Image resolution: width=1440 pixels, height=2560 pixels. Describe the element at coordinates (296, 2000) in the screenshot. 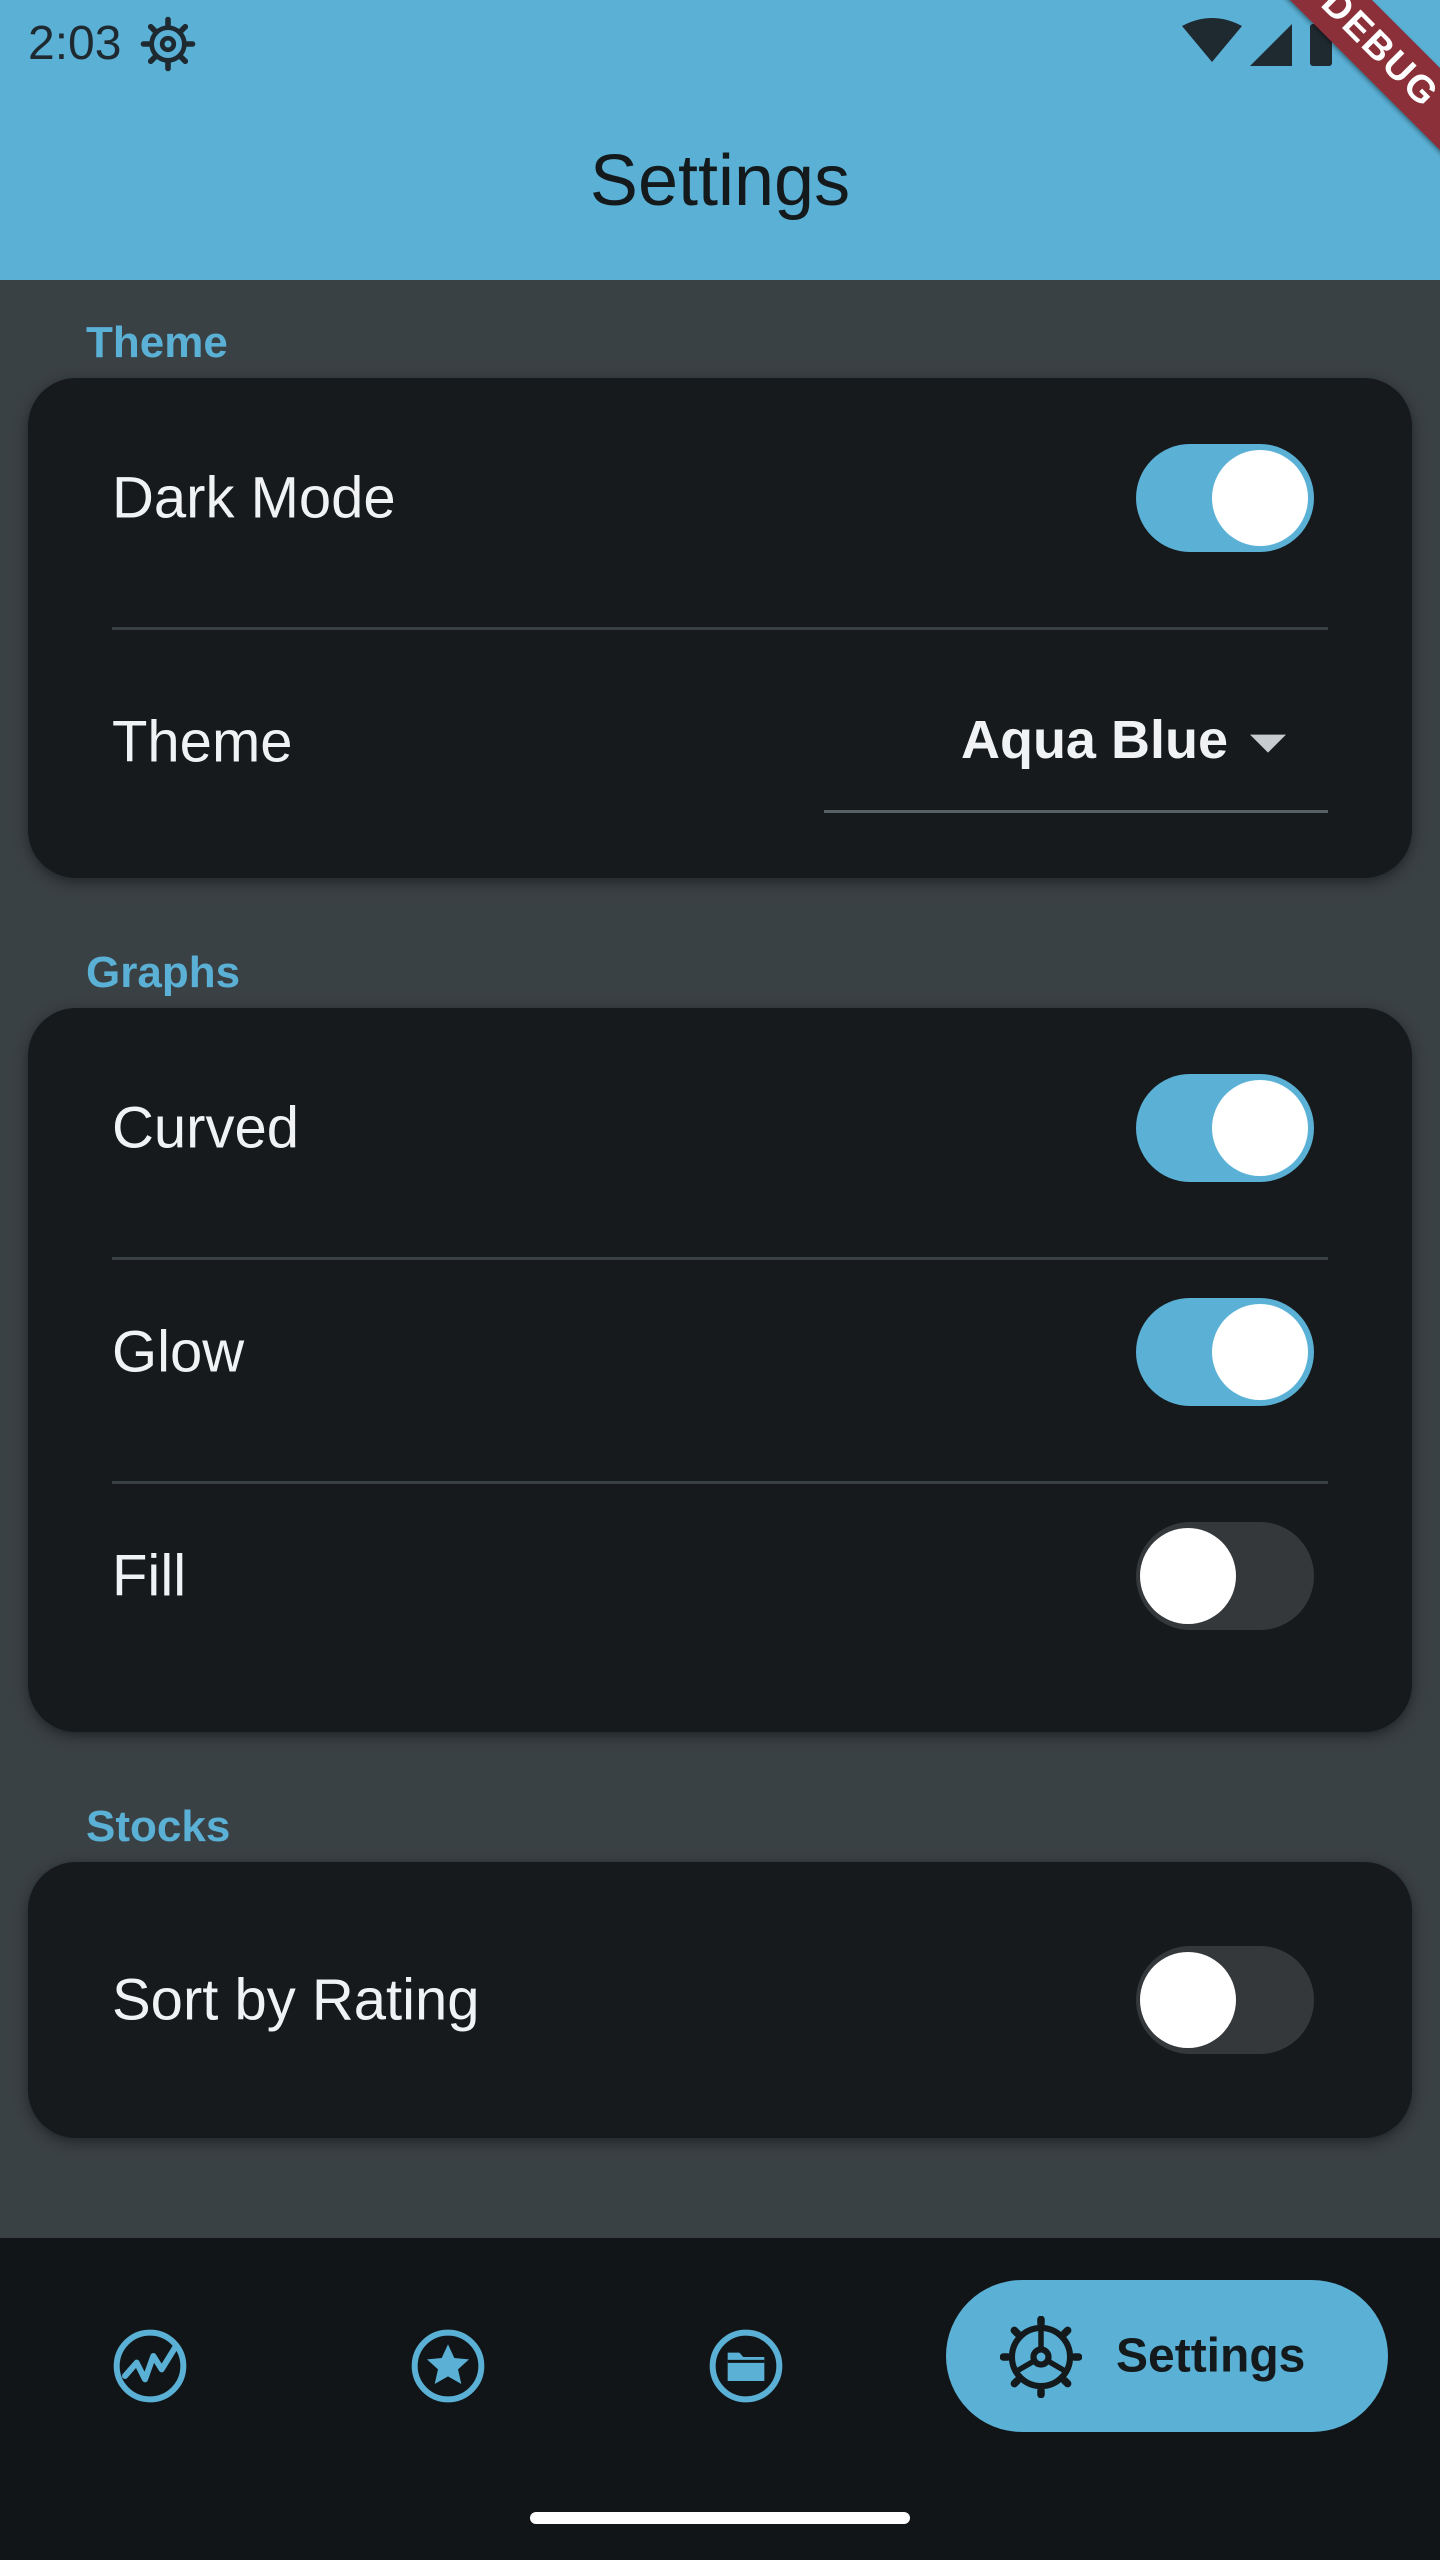

I see `sort-by-rating-label: Sort by Rating` at that location.